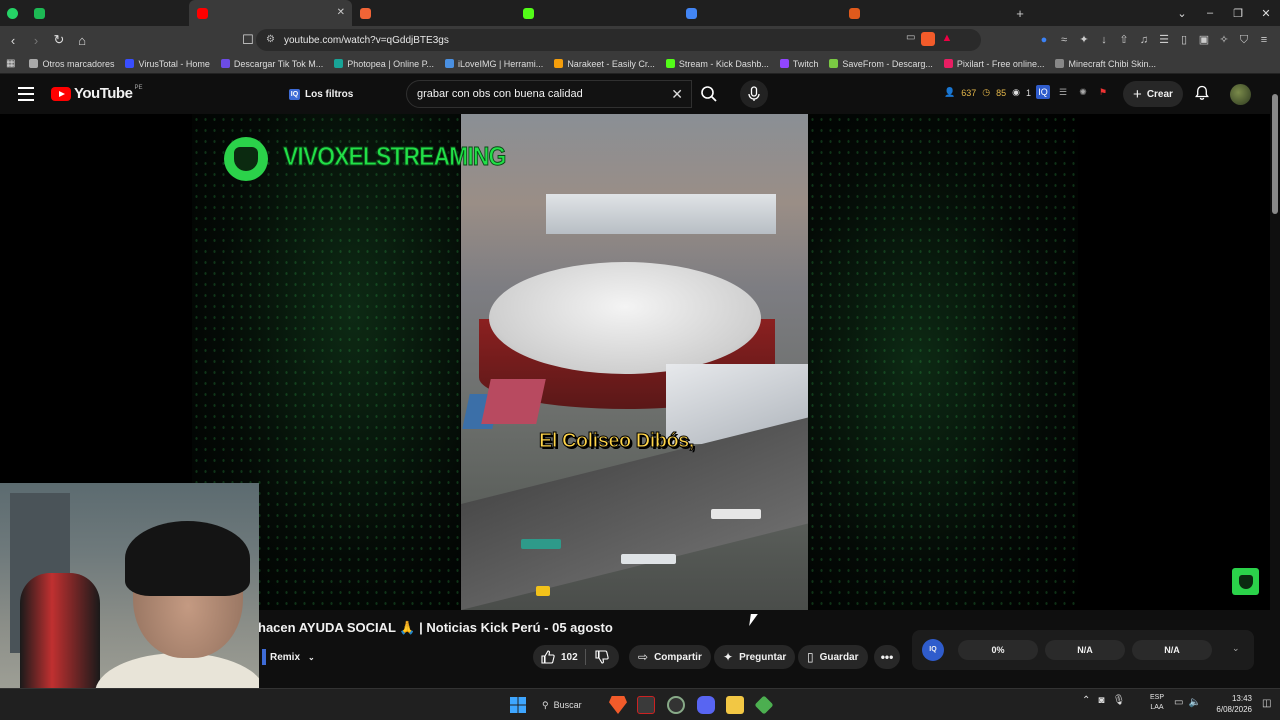 The width and height of the screenshot is (1280, 720). Describe the element at coordinates (1144, 40) in the screenshot. I see `music-icon: ♫` at that location.